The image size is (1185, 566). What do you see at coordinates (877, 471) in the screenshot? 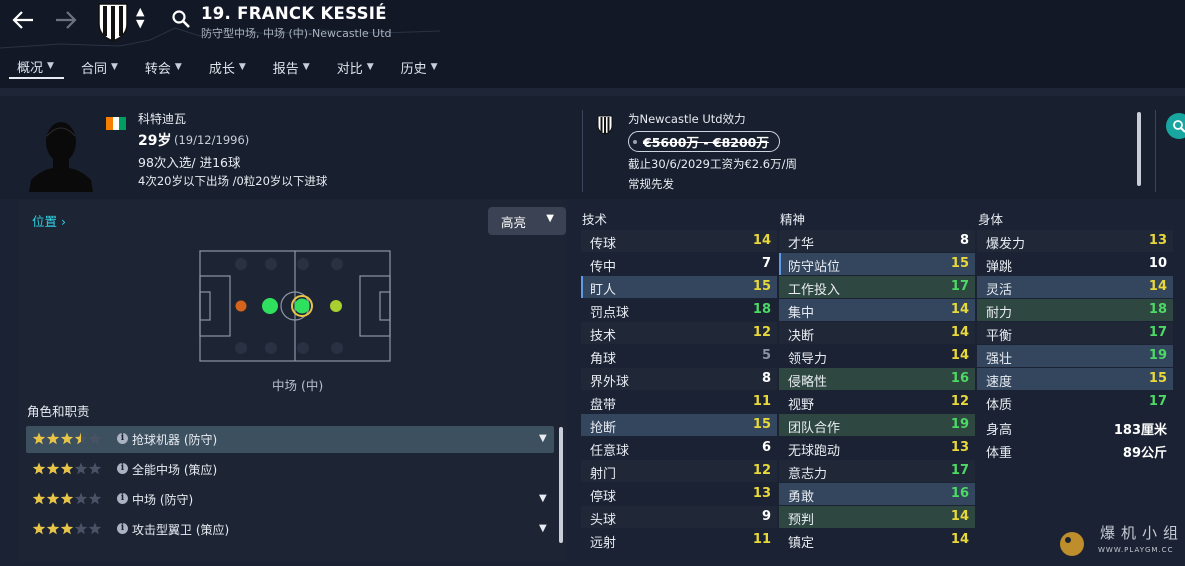
I see `attribute-row: 意志力 17` at bounding box center [877, 471].